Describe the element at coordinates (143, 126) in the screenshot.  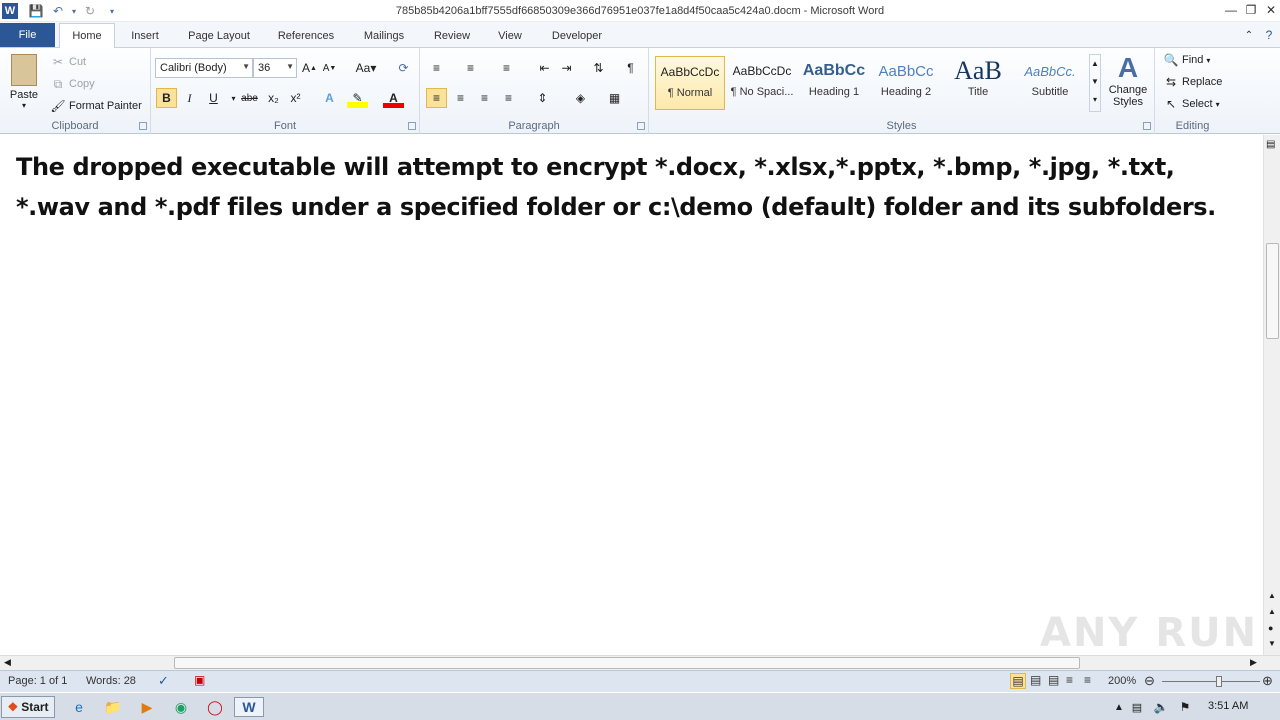
I see `clipboard-launcher-icon` at that location.